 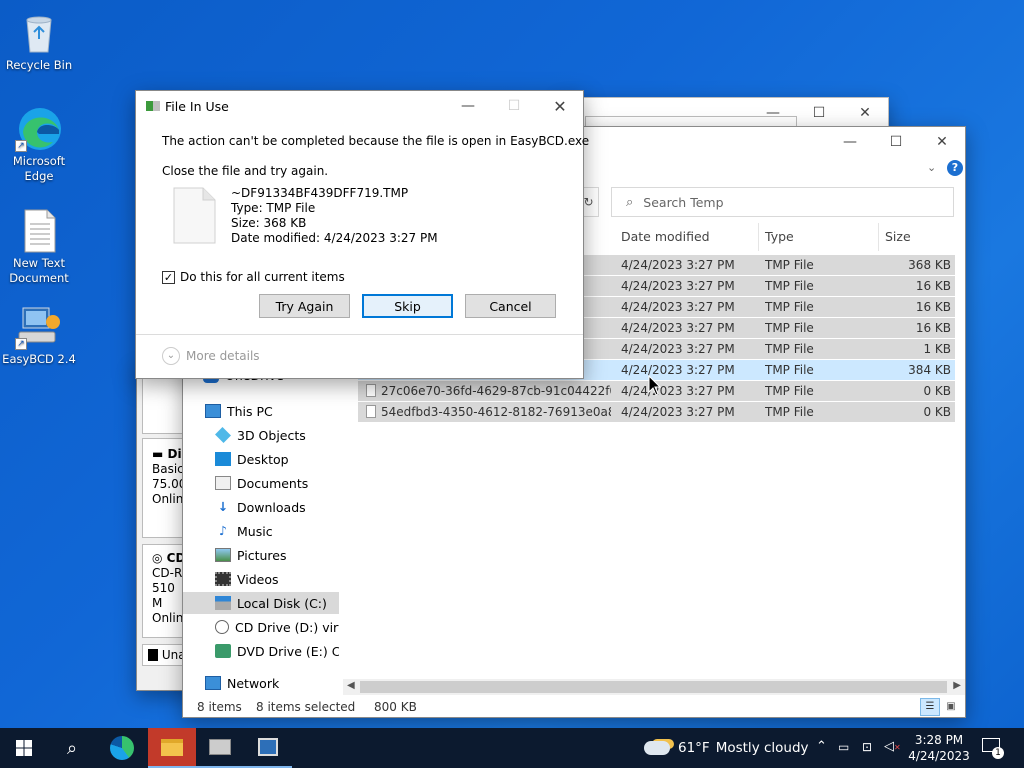 I want to click on disk-management-icon, so click(x=220, y=747).